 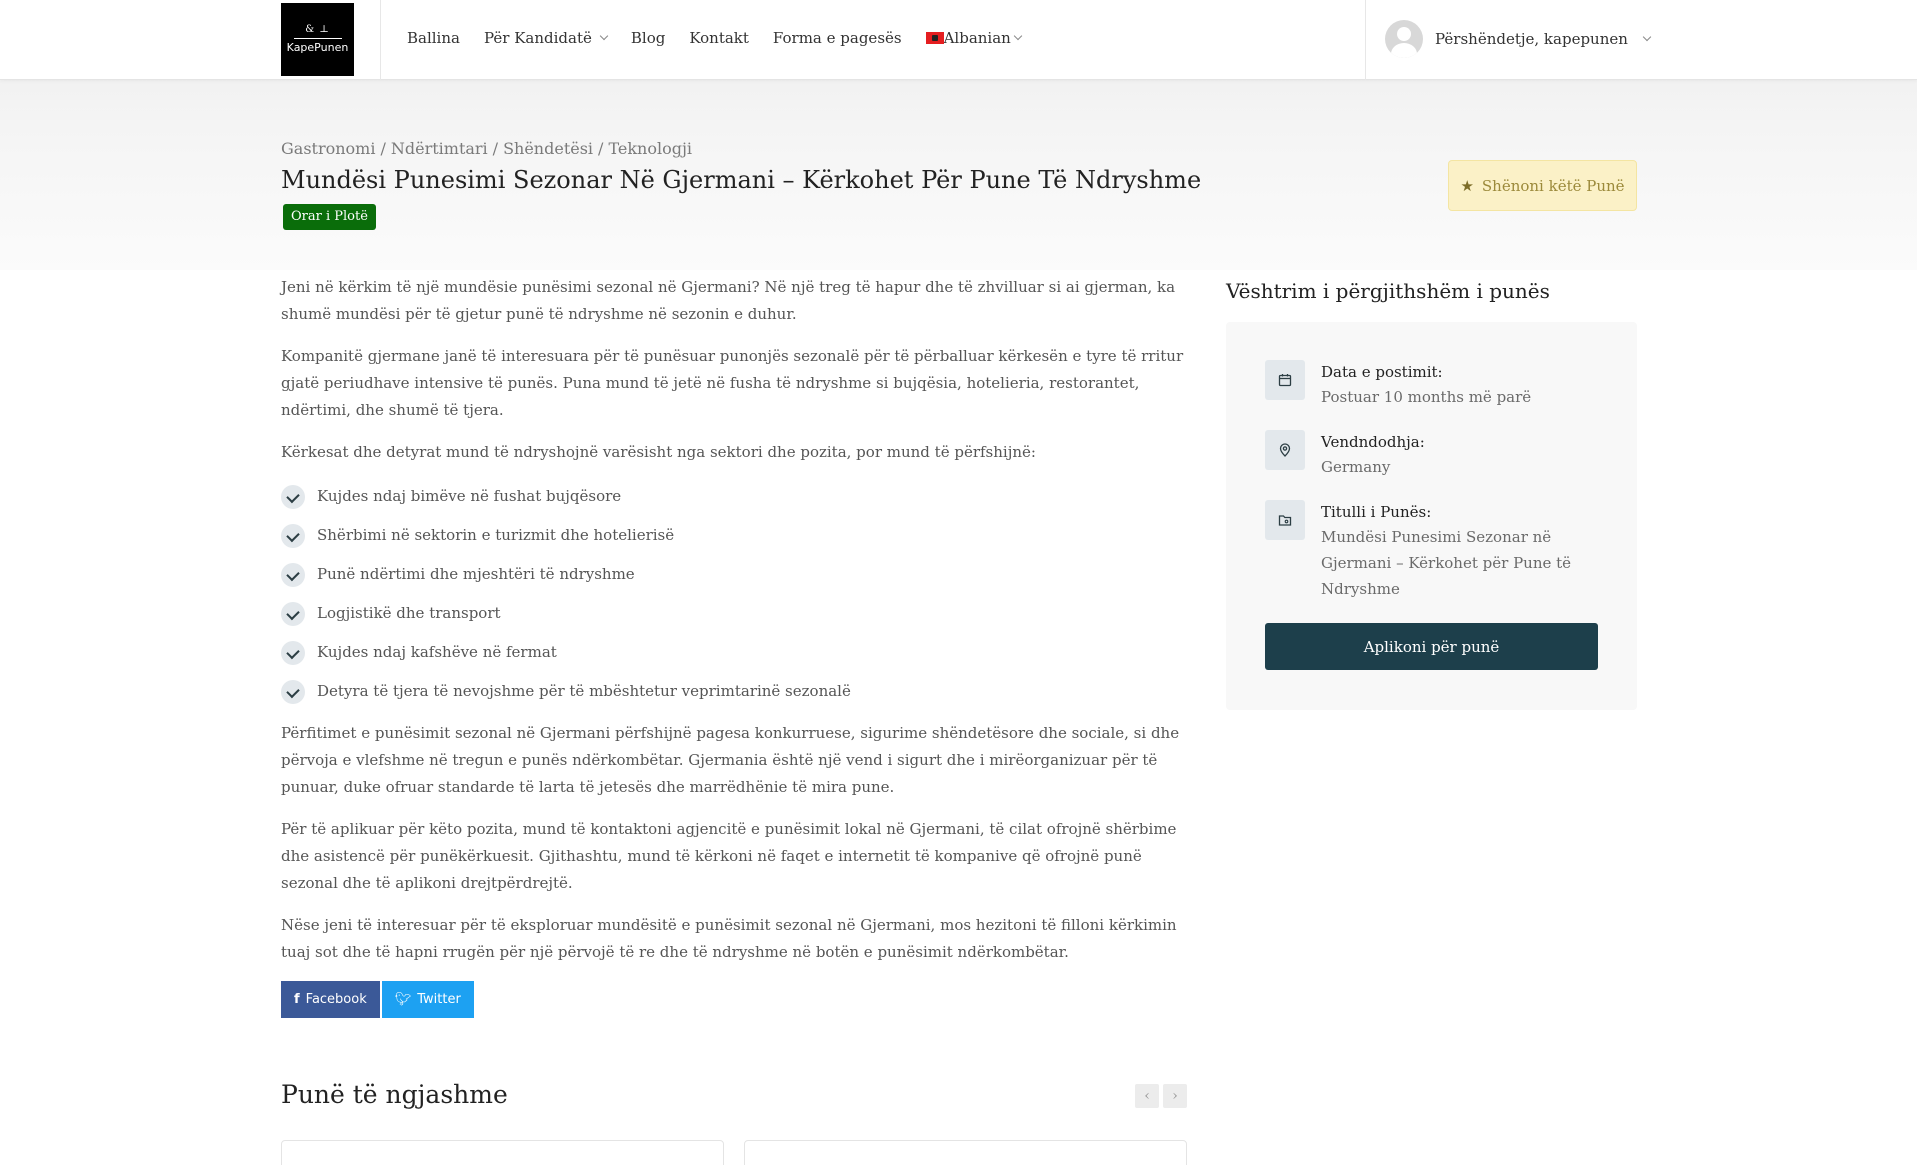 I want to click on list-item-text: Punë ndërtimi dhe mjeshtëri të ndryshme, so click(x=476, y=574).